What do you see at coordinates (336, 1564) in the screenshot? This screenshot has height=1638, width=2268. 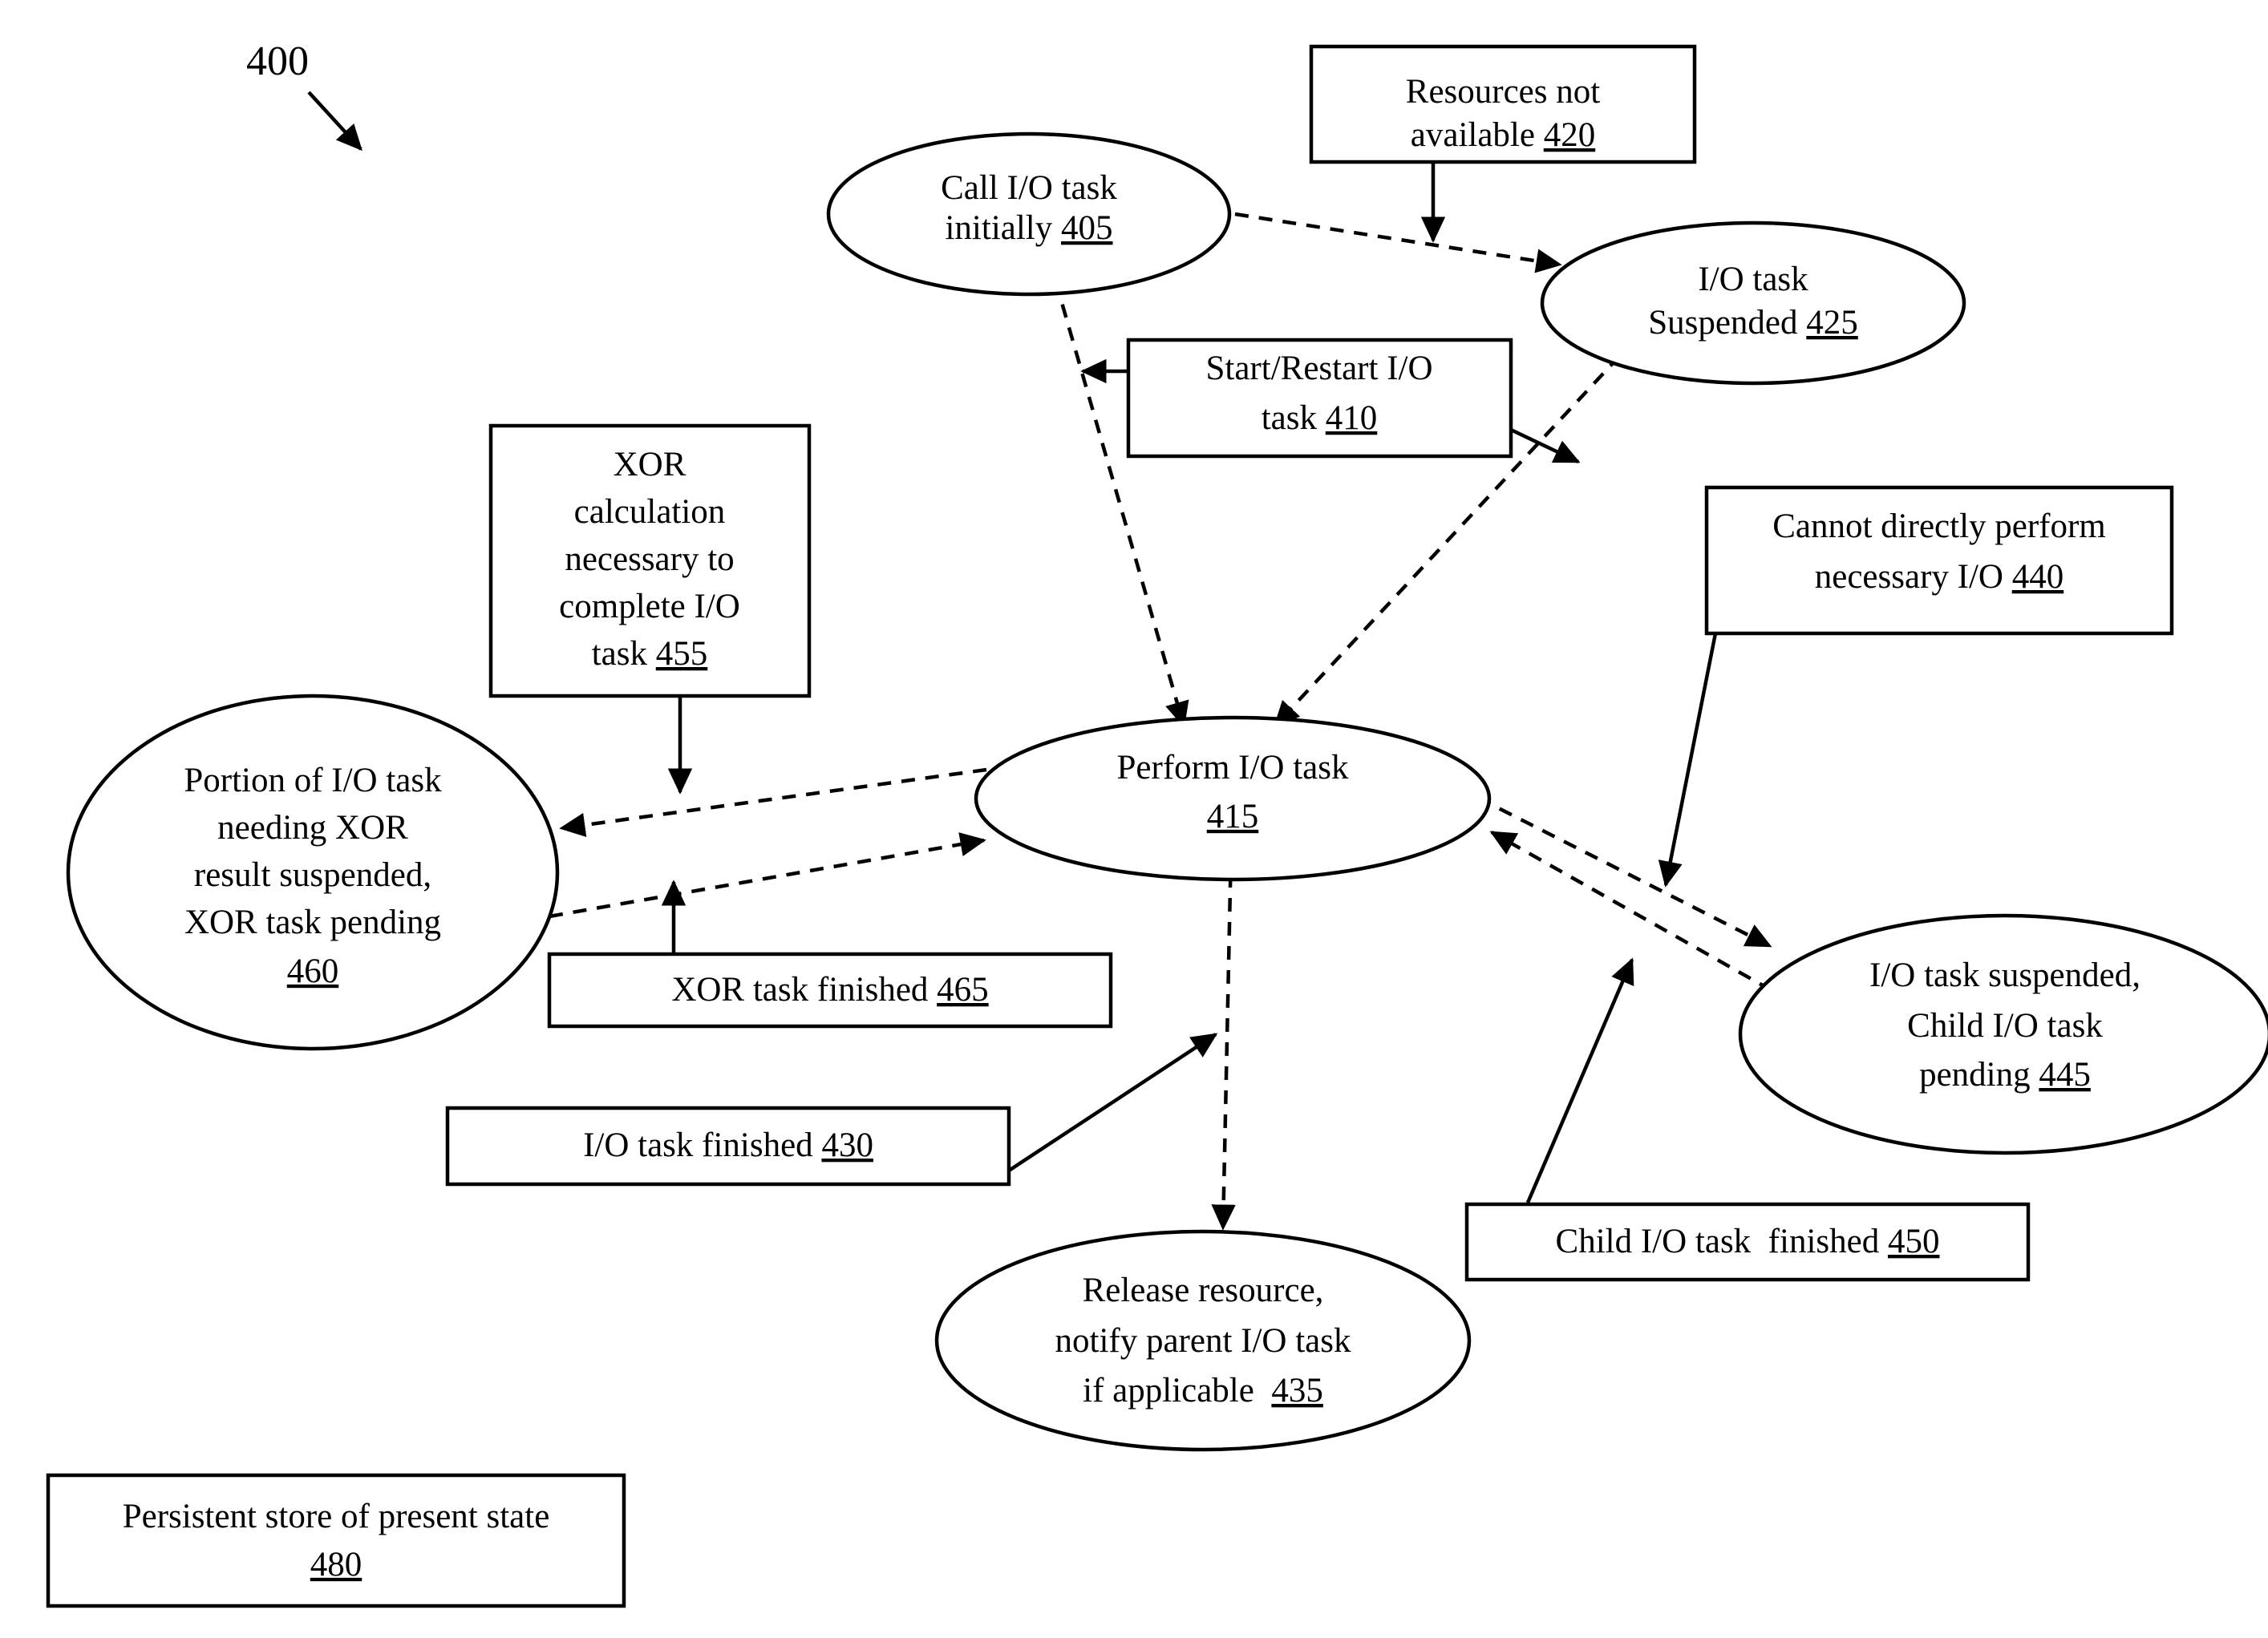 I see `node-480-ref: 480` at bounding box center [336, 1564].